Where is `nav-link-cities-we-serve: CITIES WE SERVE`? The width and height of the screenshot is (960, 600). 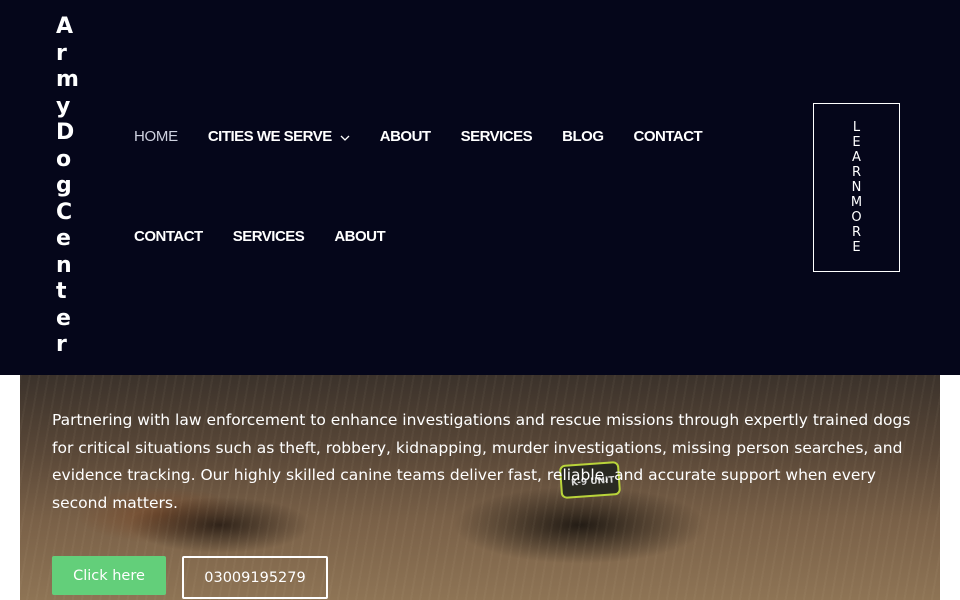
nav-link-cities-we-serve: CITIES WE SERVE is located at coordinates (279, 137).